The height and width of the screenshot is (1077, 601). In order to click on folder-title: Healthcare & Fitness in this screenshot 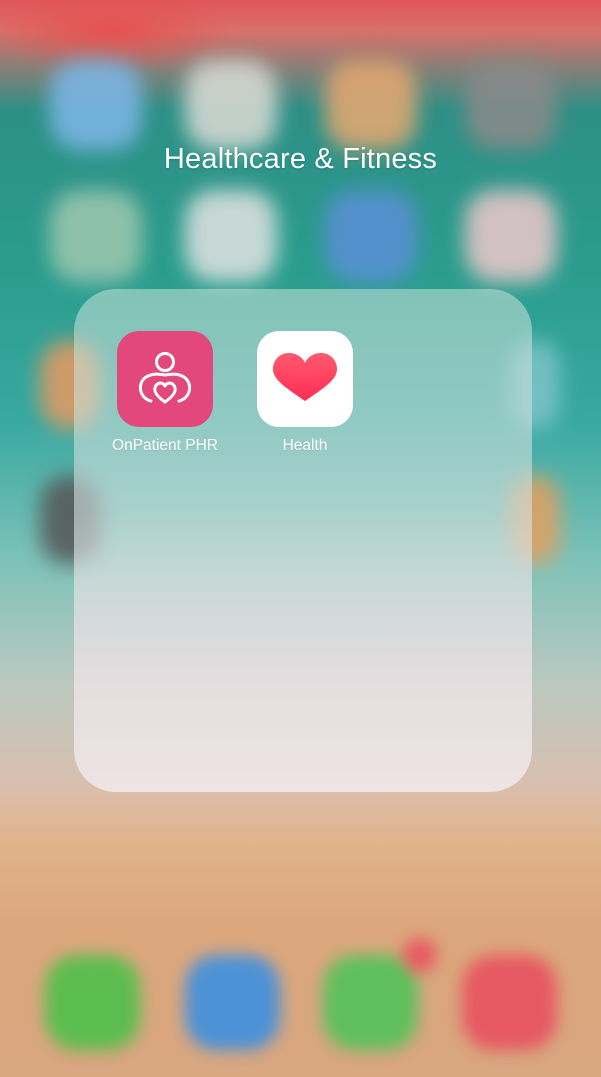, I will do `click(300, 163)`.